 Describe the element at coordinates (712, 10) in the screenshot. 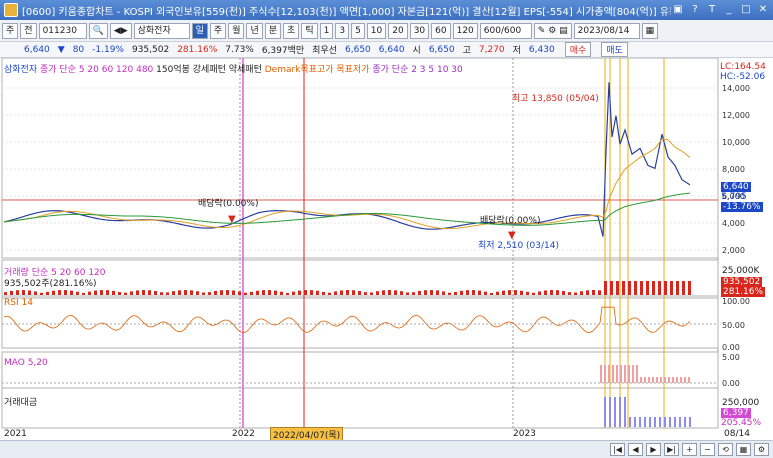

I see `font-icon: T` at that location.